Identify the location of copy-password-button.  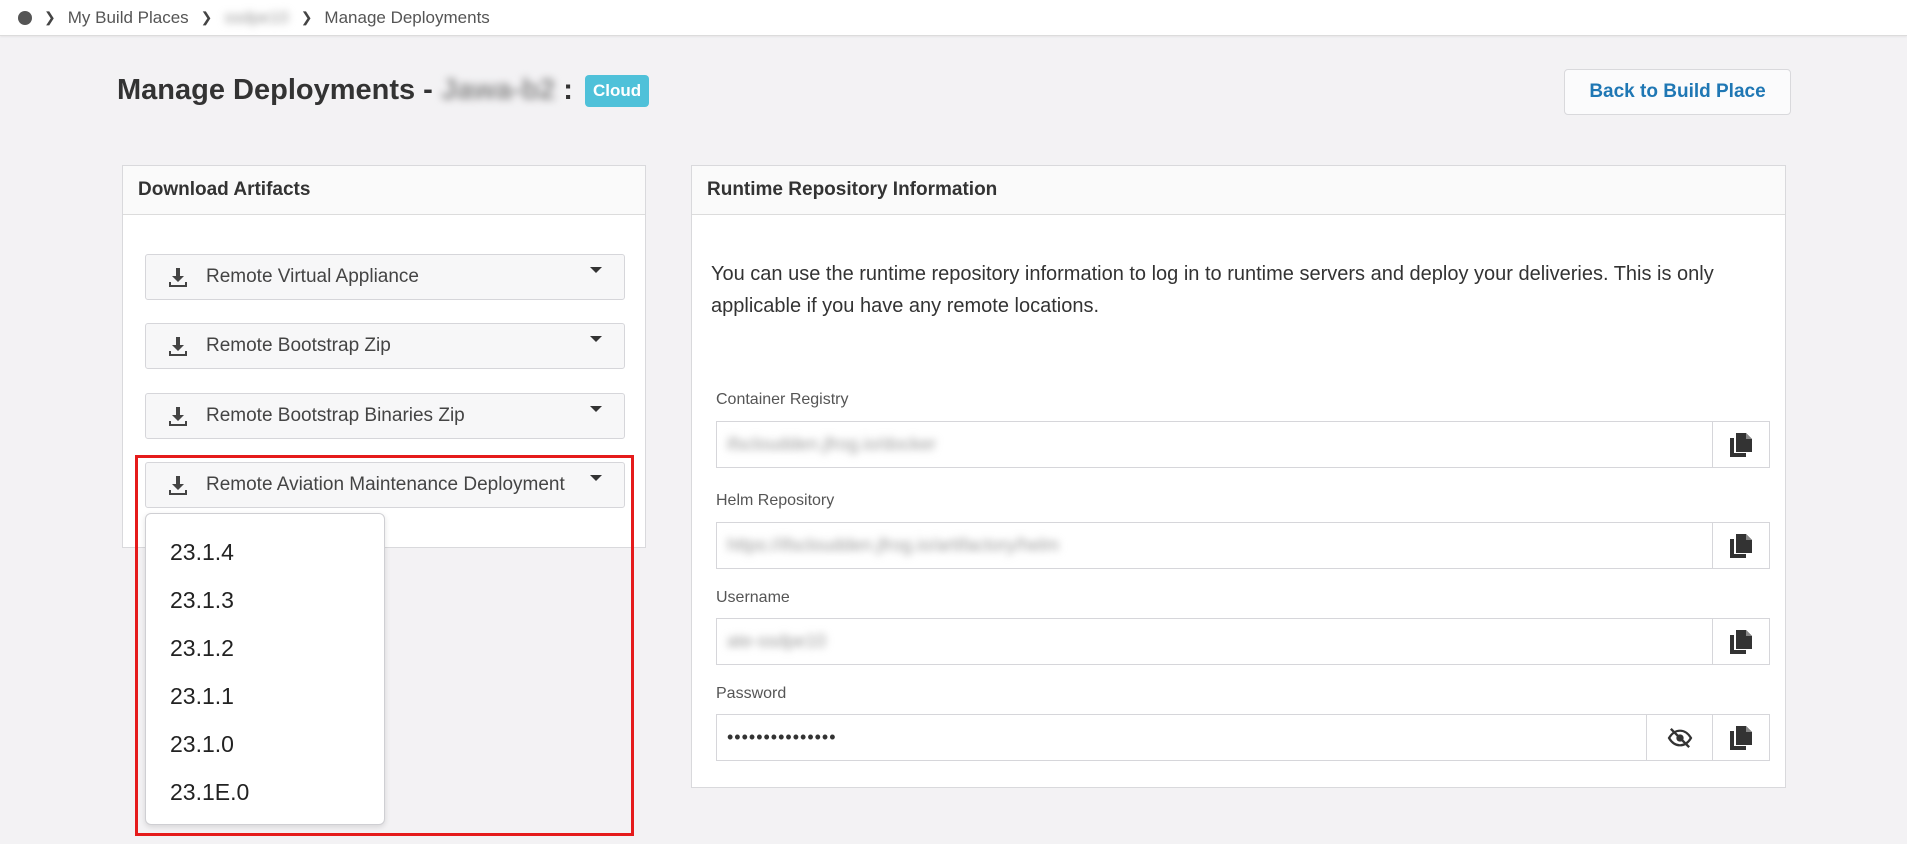
(1741, 737).